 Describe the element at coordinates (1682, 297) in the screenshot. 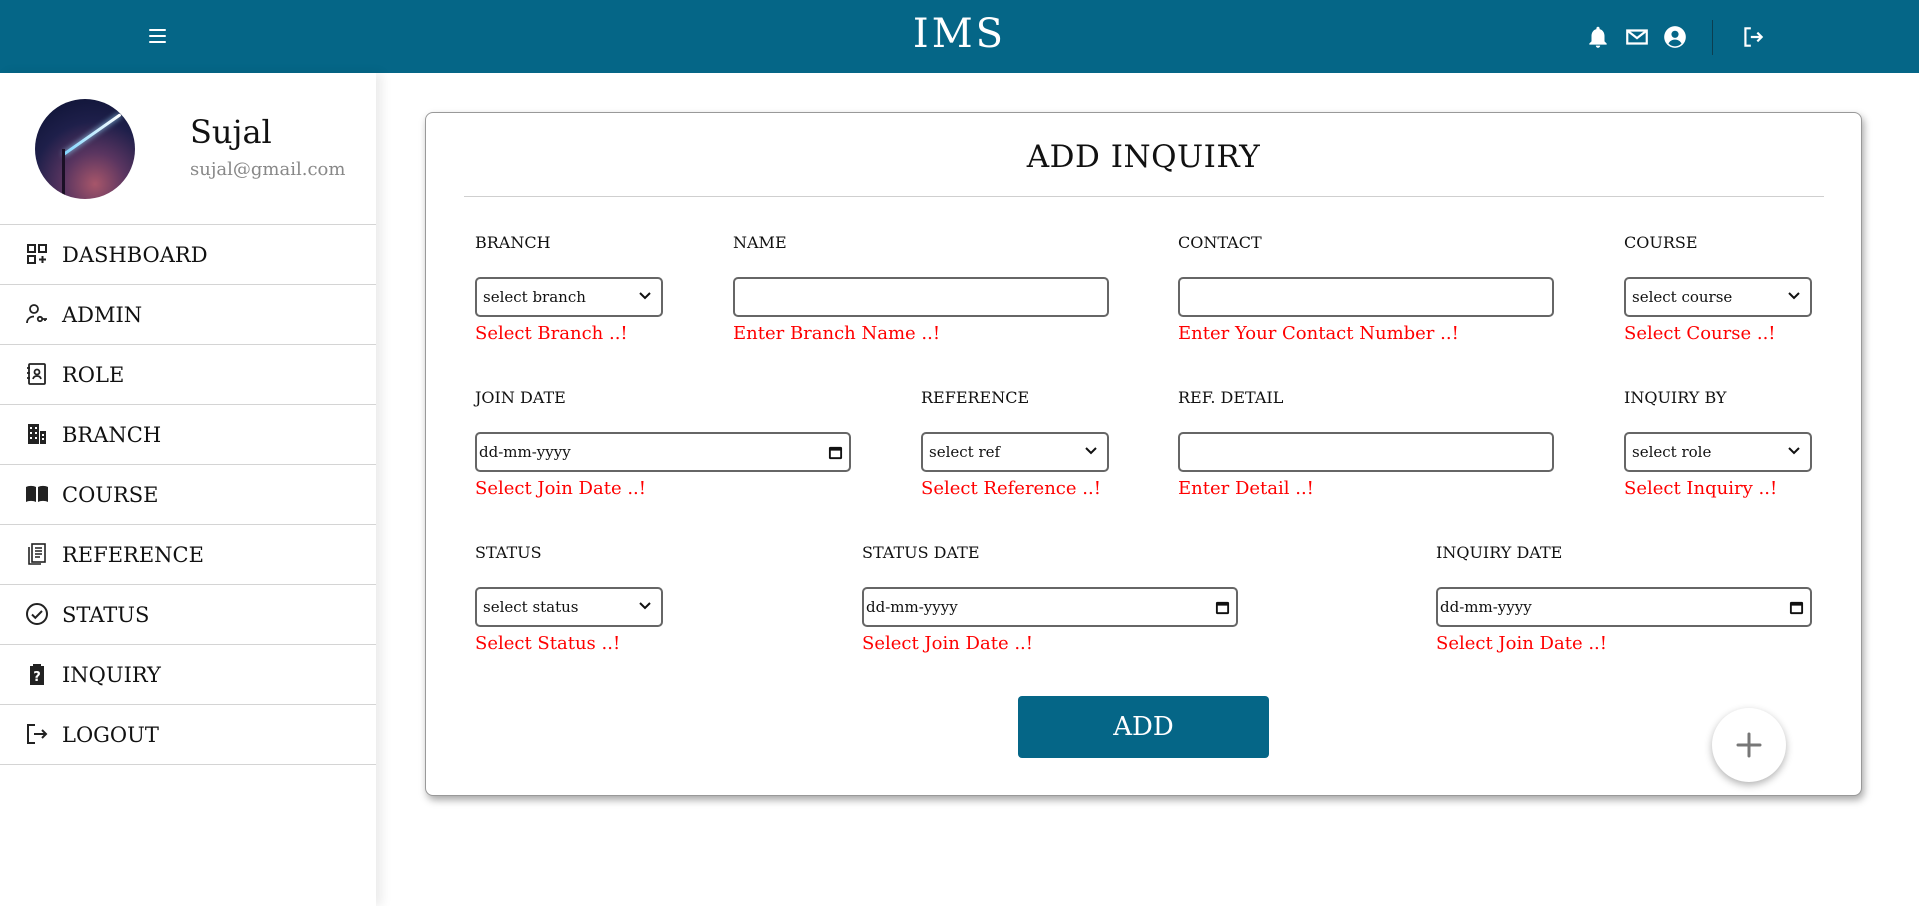

I see `course-select-value: select course` at that location.